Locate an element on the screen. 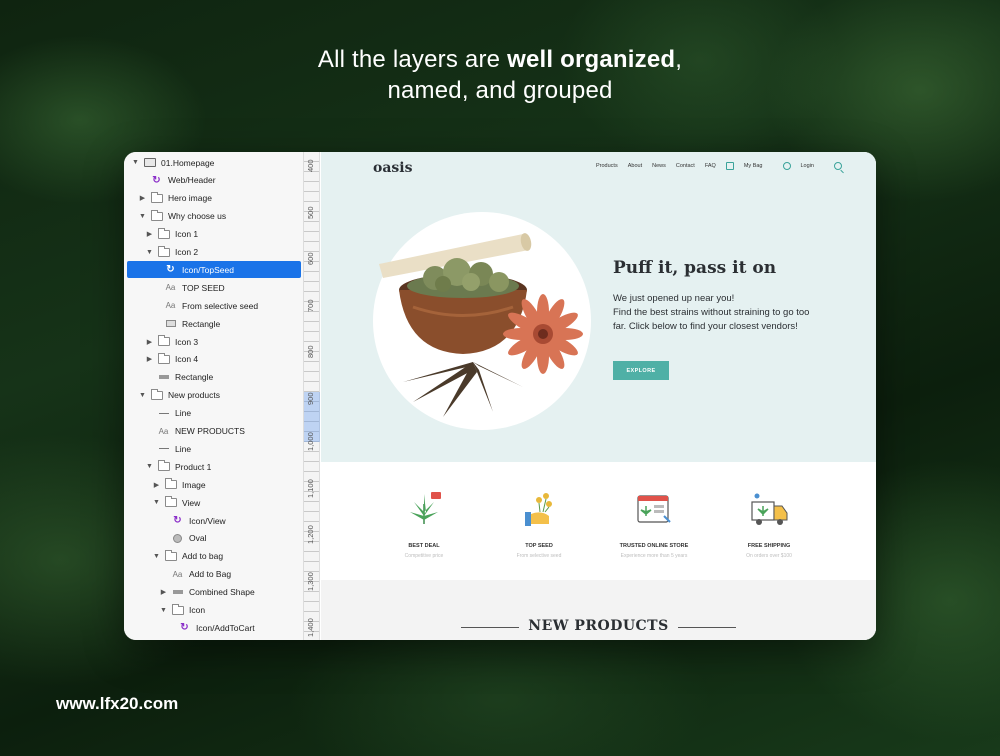 Image resolution: width=1000 pixels, height=756 pixels. layer-label: From selective seed is located at coordinates (220, 305).